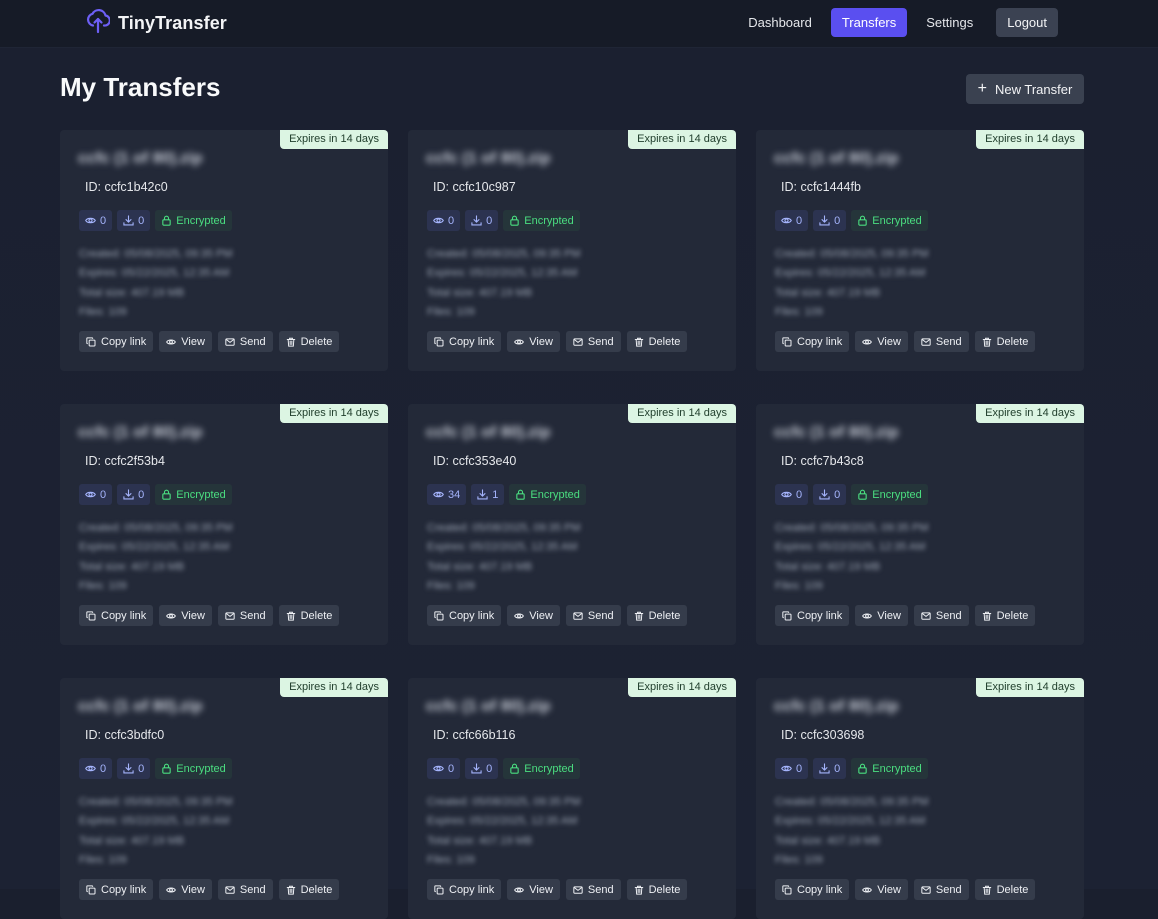  What do you see at coordinates (474, 735) in the screenshot?
I see `transfer-id: ID: ccfc66b116` at bounding box center [474, 735].